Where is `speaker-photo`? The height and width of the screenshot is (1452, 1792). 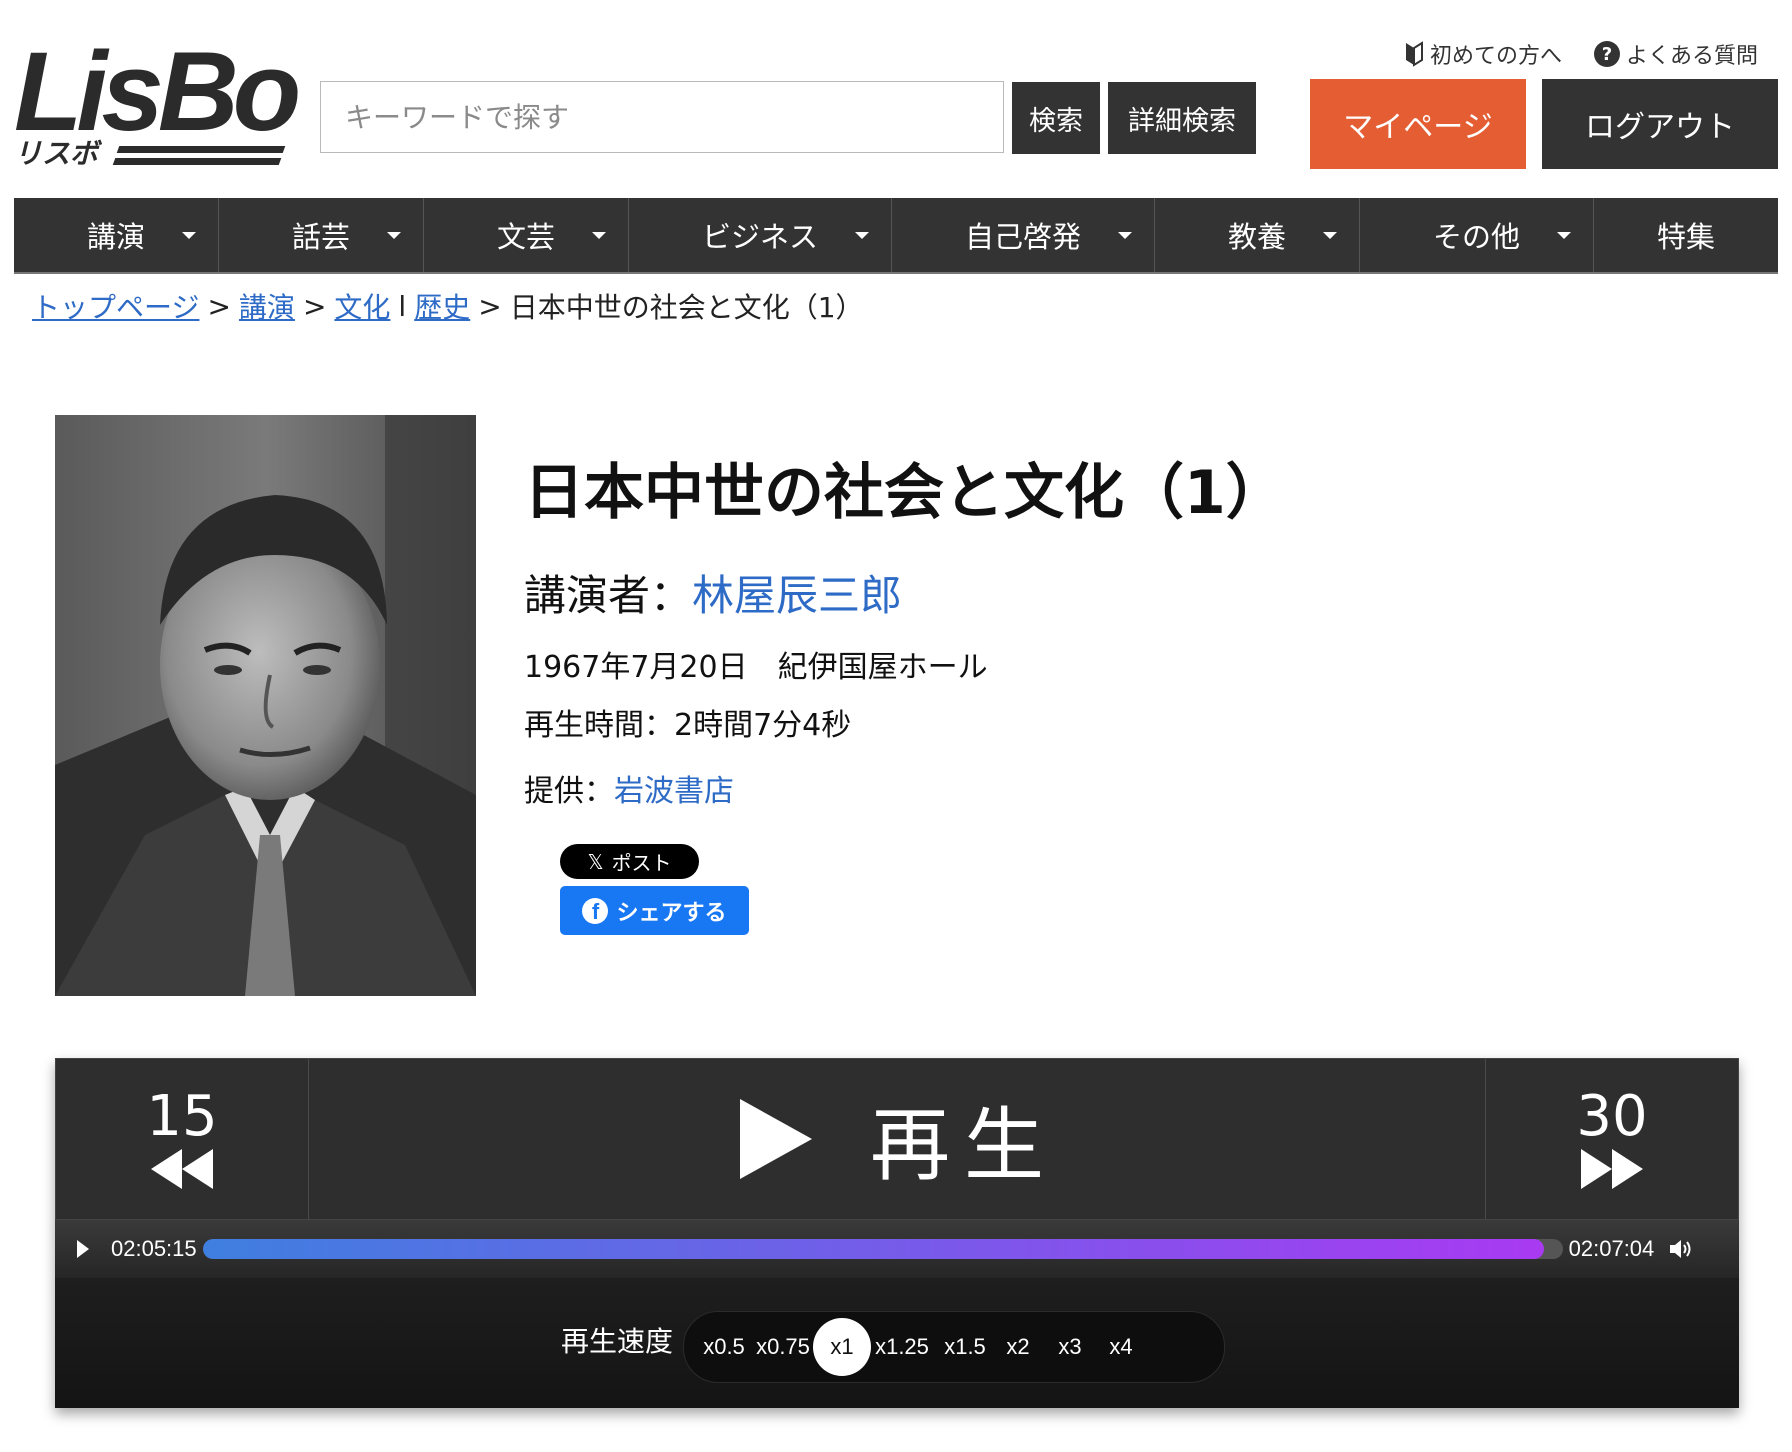 speaker-photo is located at coordinates (265, 705).